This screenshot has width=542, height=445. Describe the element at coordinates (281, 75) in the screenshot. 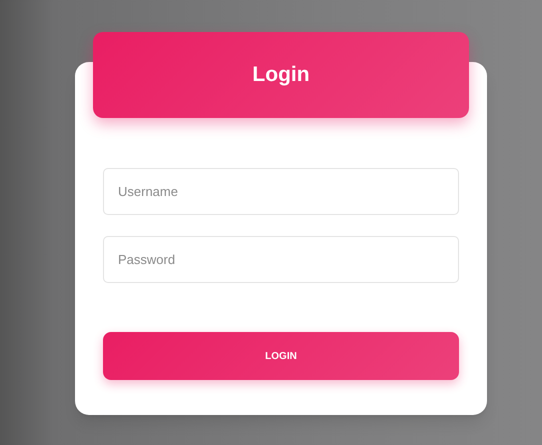

I see `login-title: Login` at that location.